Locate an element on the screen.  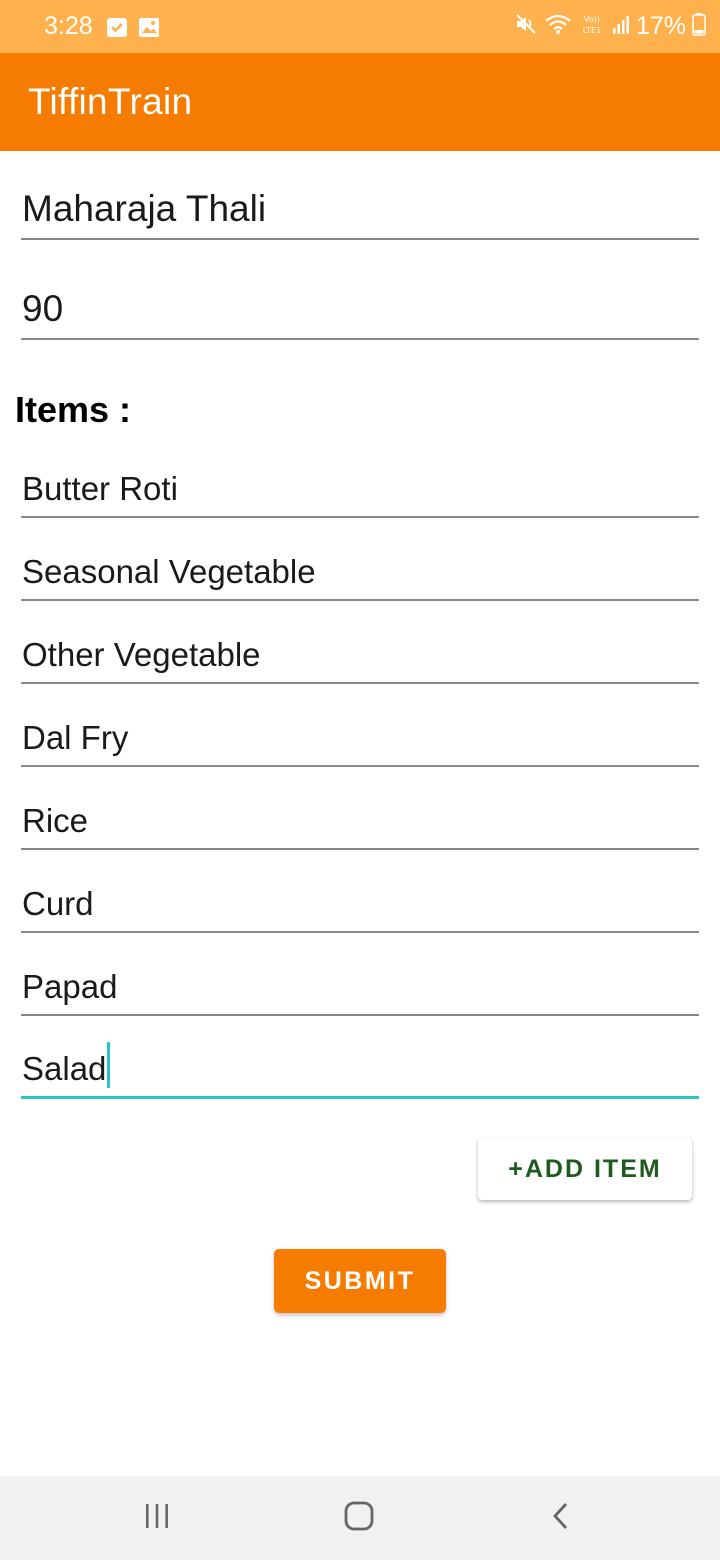
recents-button is located at coordinates (157, 1518).